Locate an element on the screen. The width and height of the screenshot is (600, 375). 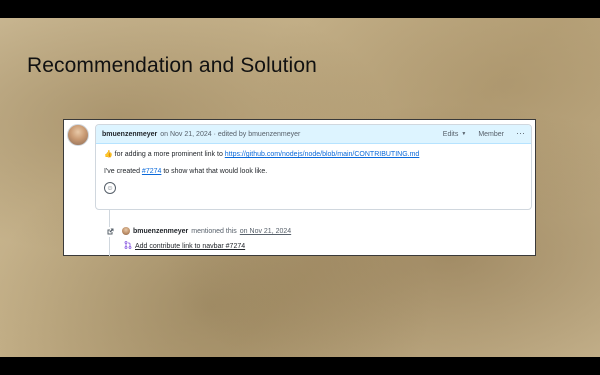
event-avatar is located at coordinates (126, 231).